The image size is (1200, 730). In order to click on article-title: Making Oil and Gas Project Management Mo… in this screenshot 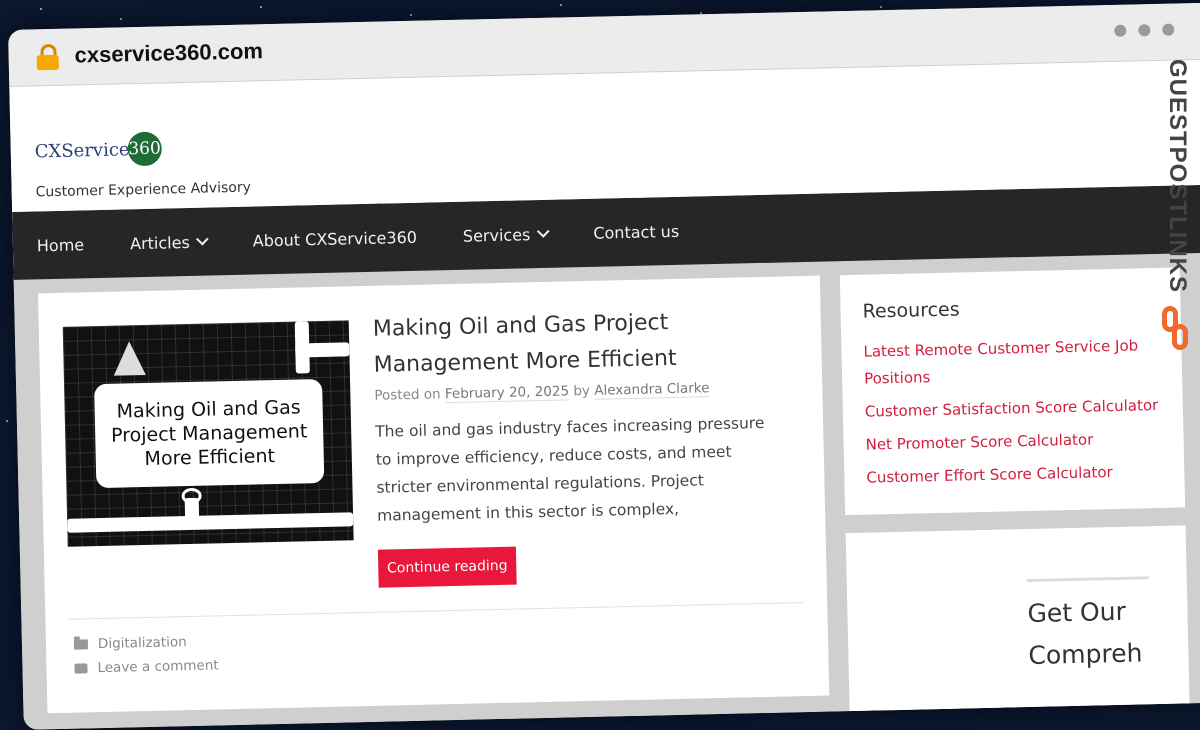, I will do `click(588, 343)`.